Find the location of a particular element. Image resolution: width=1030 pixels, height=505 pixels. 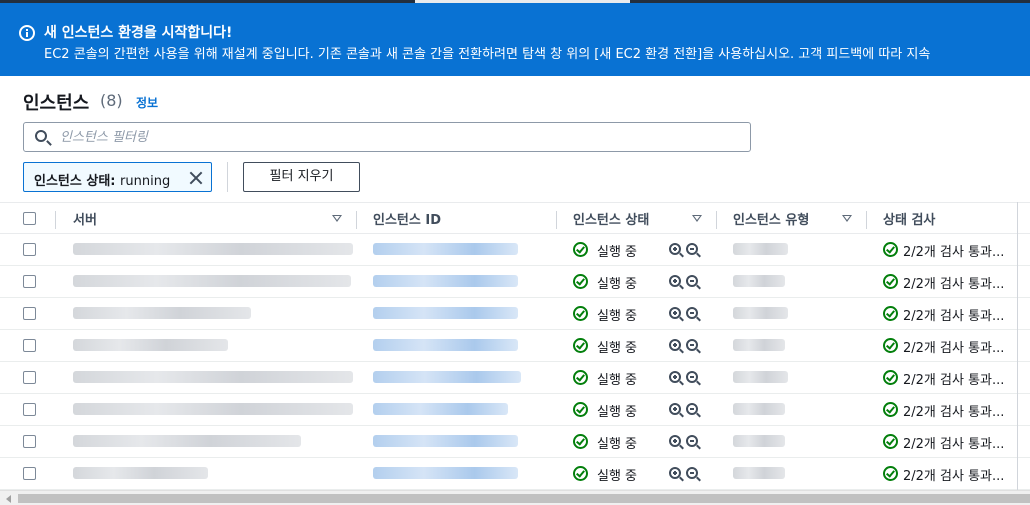

horizontal-scrollbar is located at coordinates (515, 497).